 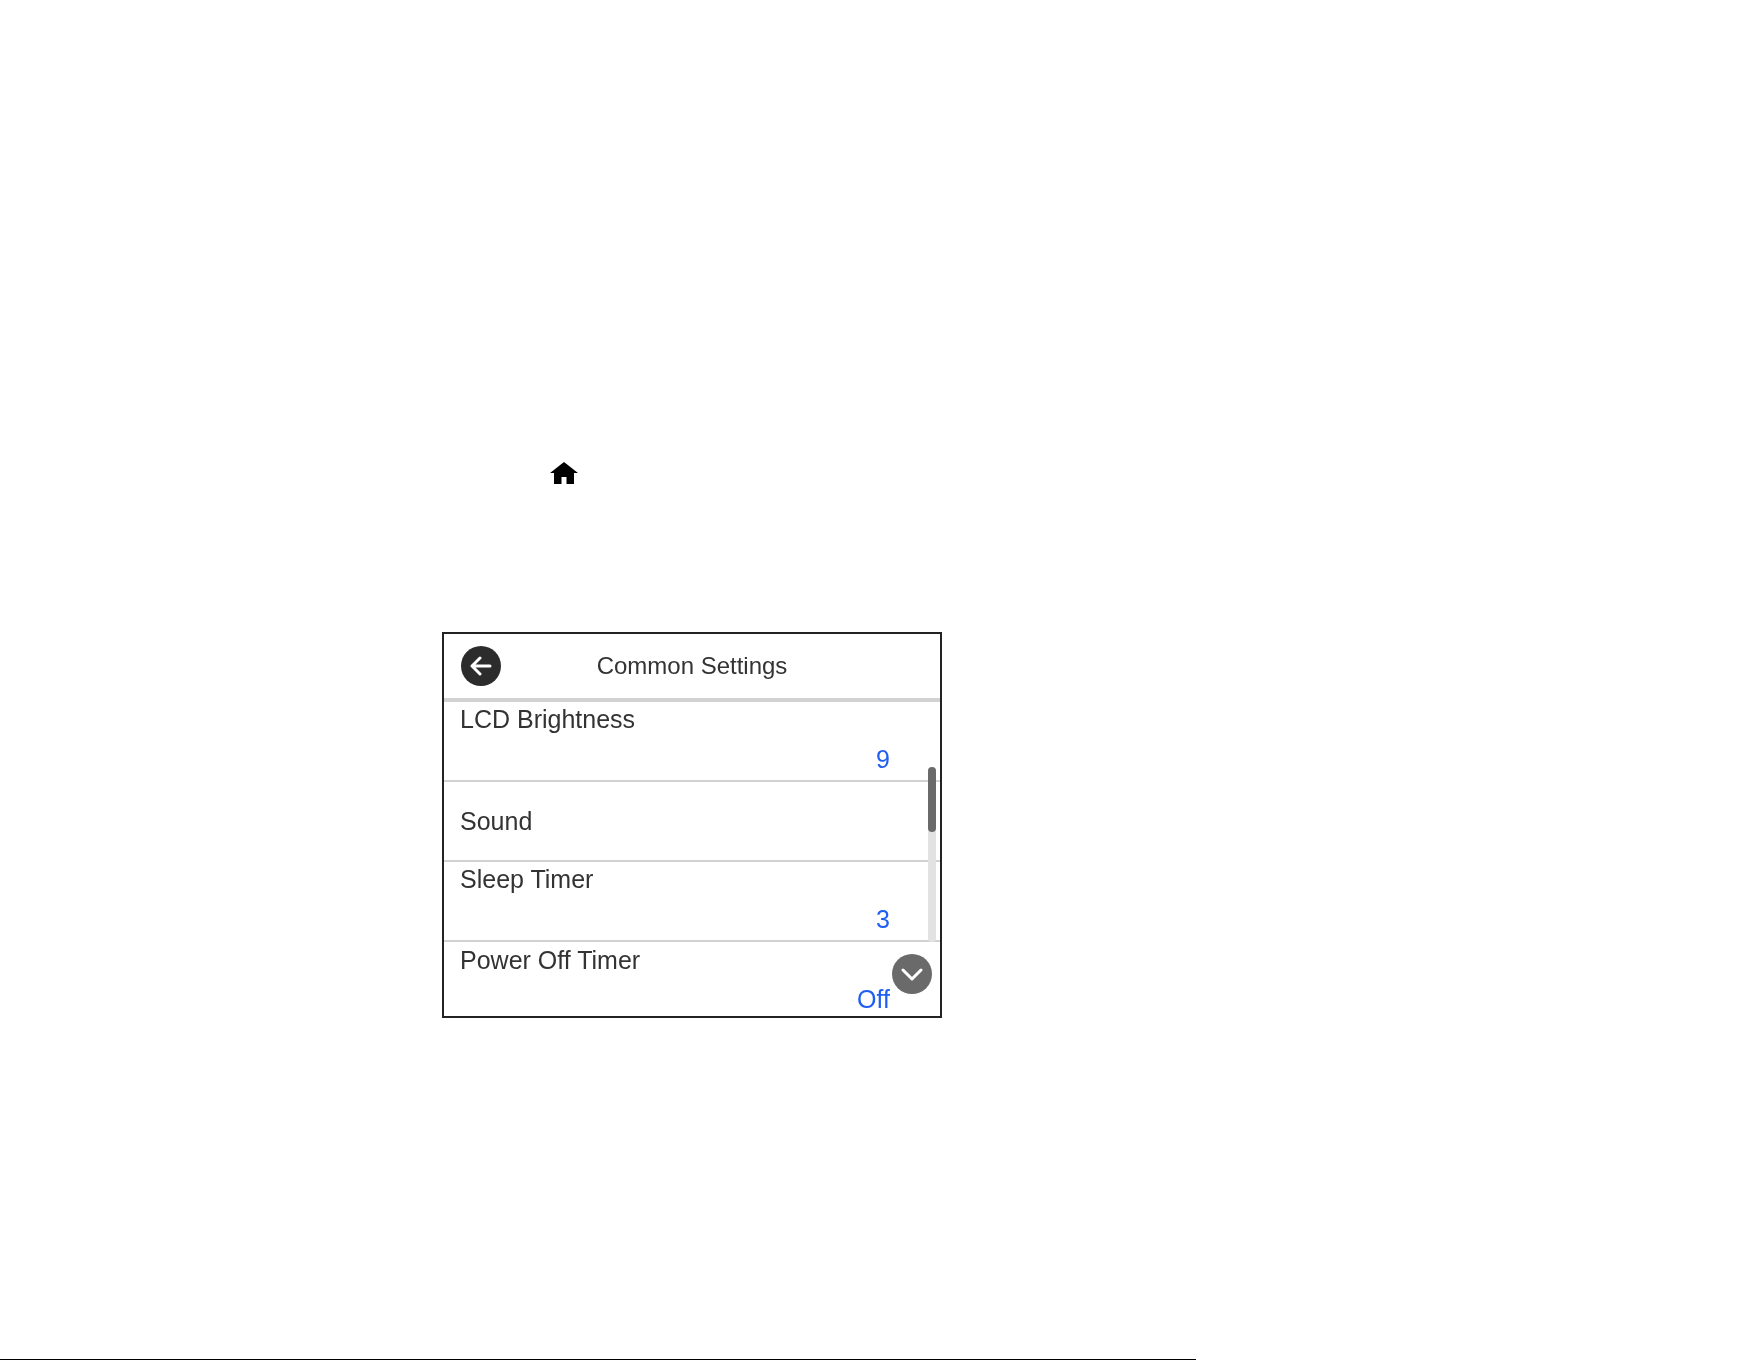 What do you see at coordinates (932, 799) in the screenshot?
I see `scrollbar-thumb` at bounding box center [932, 799].